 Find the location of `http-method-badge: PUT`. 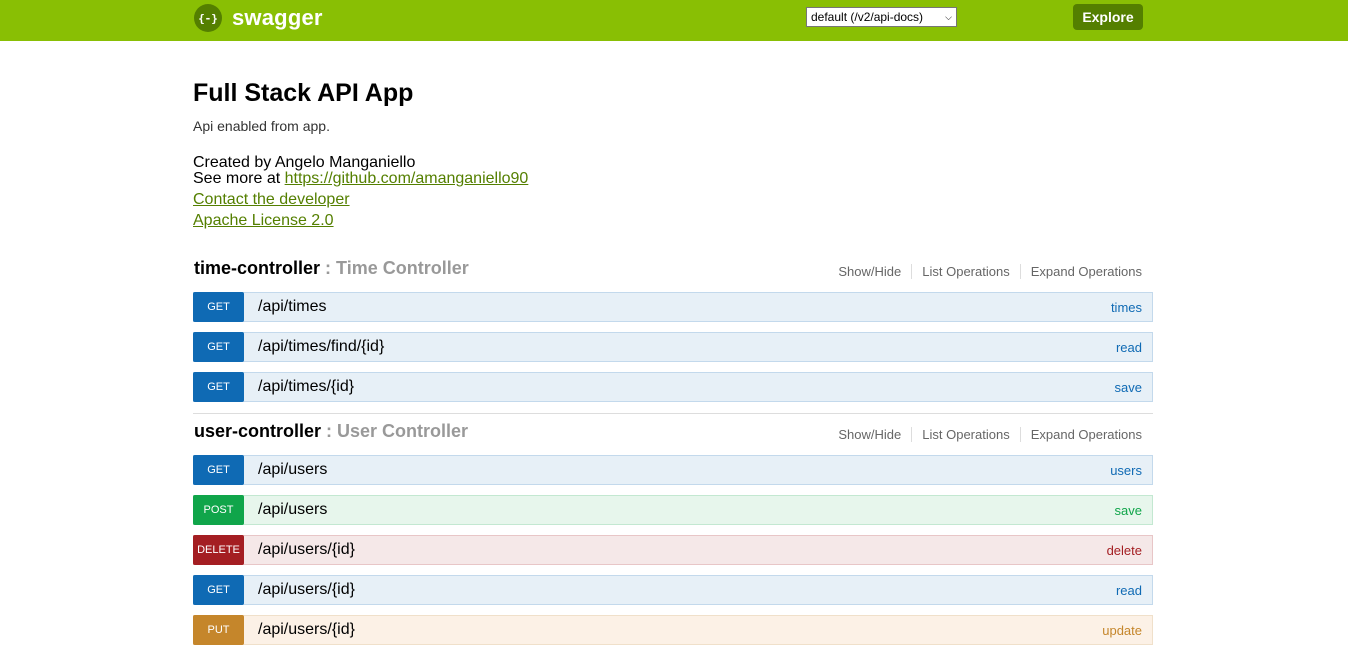

http-method-badge: PUT is located at coordinates (218, 630).